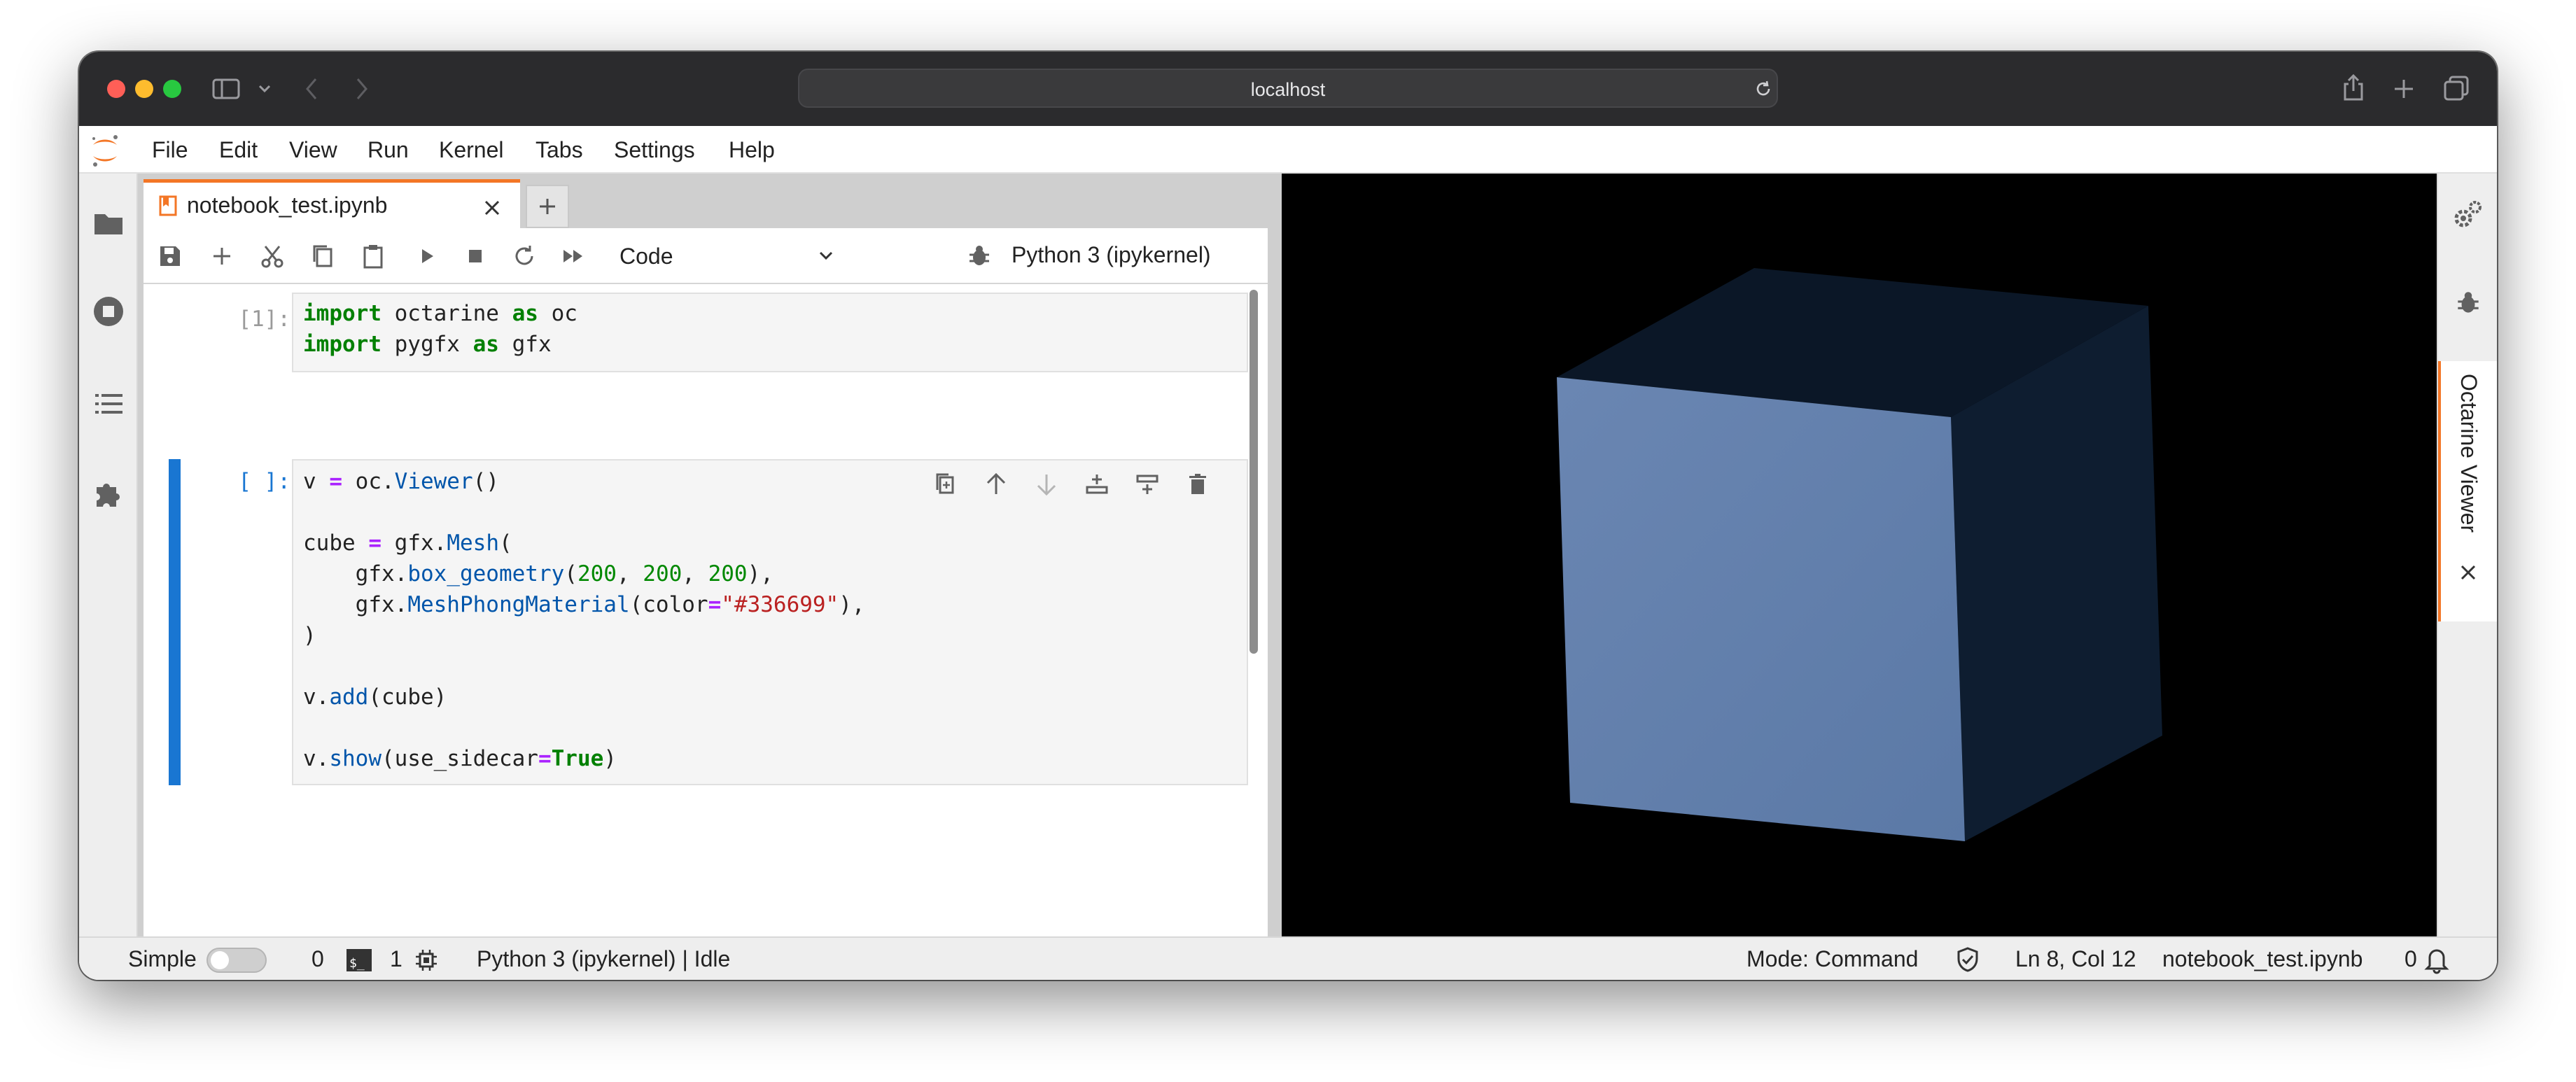 Image resolution: width=2576 pixels, height=1082 pixels. What do you see at coordinates (172, 89) in the screenshot?
I see `zoom-window-button` at bounding box center [172, 89].